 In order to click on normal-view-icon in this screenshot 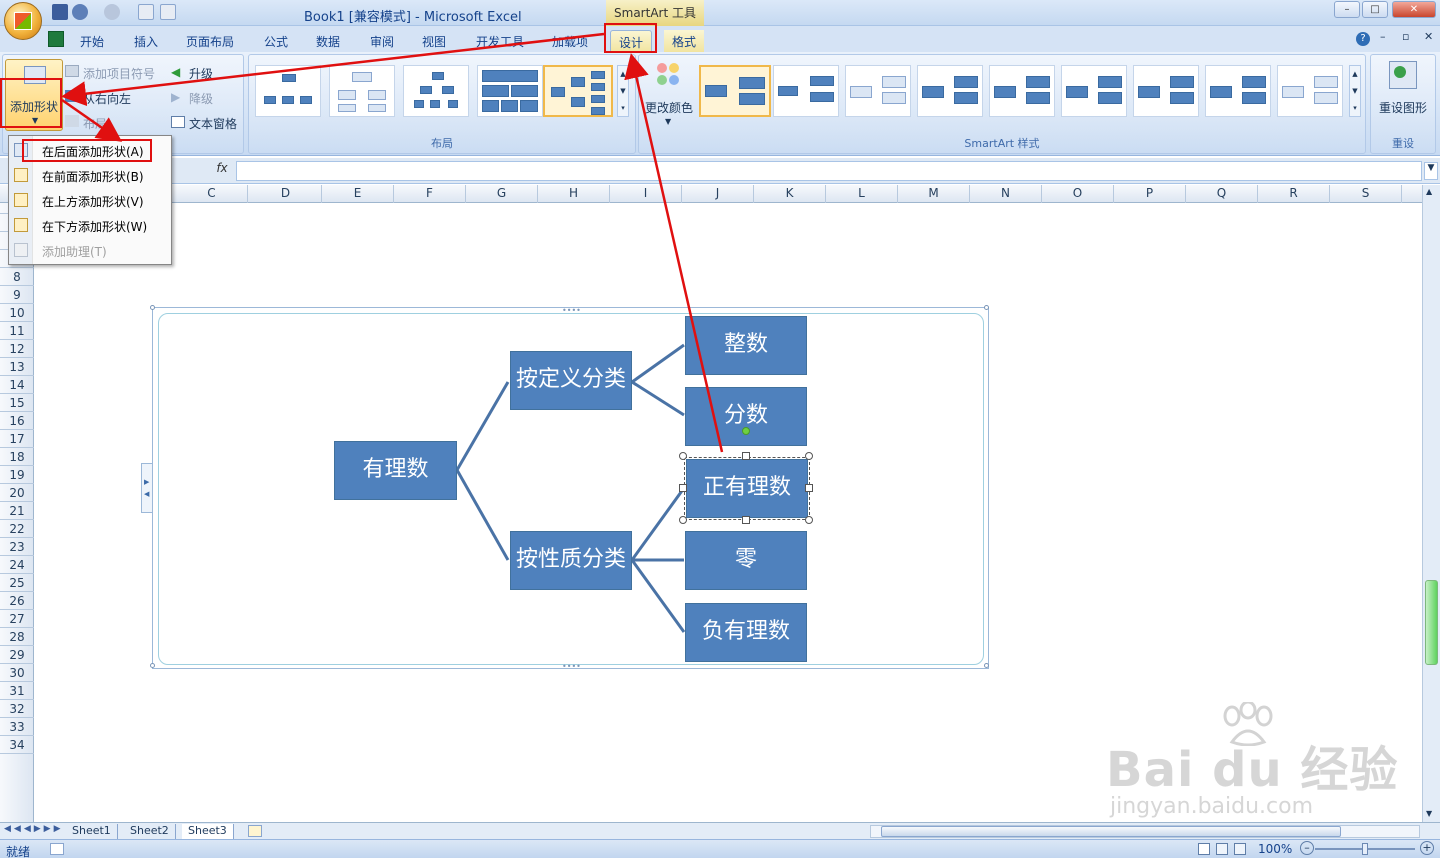, I will do `click(1204, 849)`.